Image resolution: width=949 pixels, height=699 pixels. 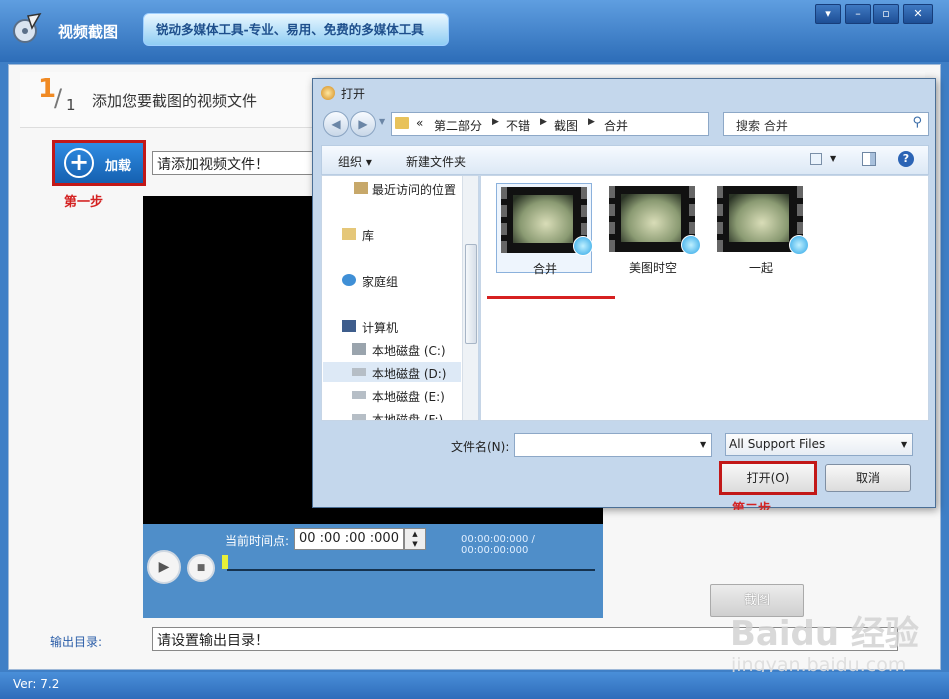 I want to click on status-bar: Ver: 7.2, so click(x=474, y=685).